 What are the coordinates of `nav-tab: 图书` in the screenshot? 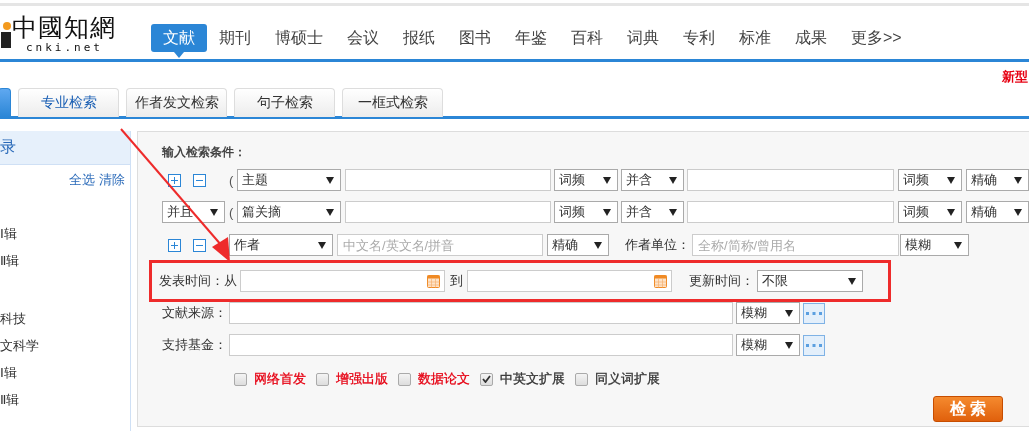 It's located at (475, 38).